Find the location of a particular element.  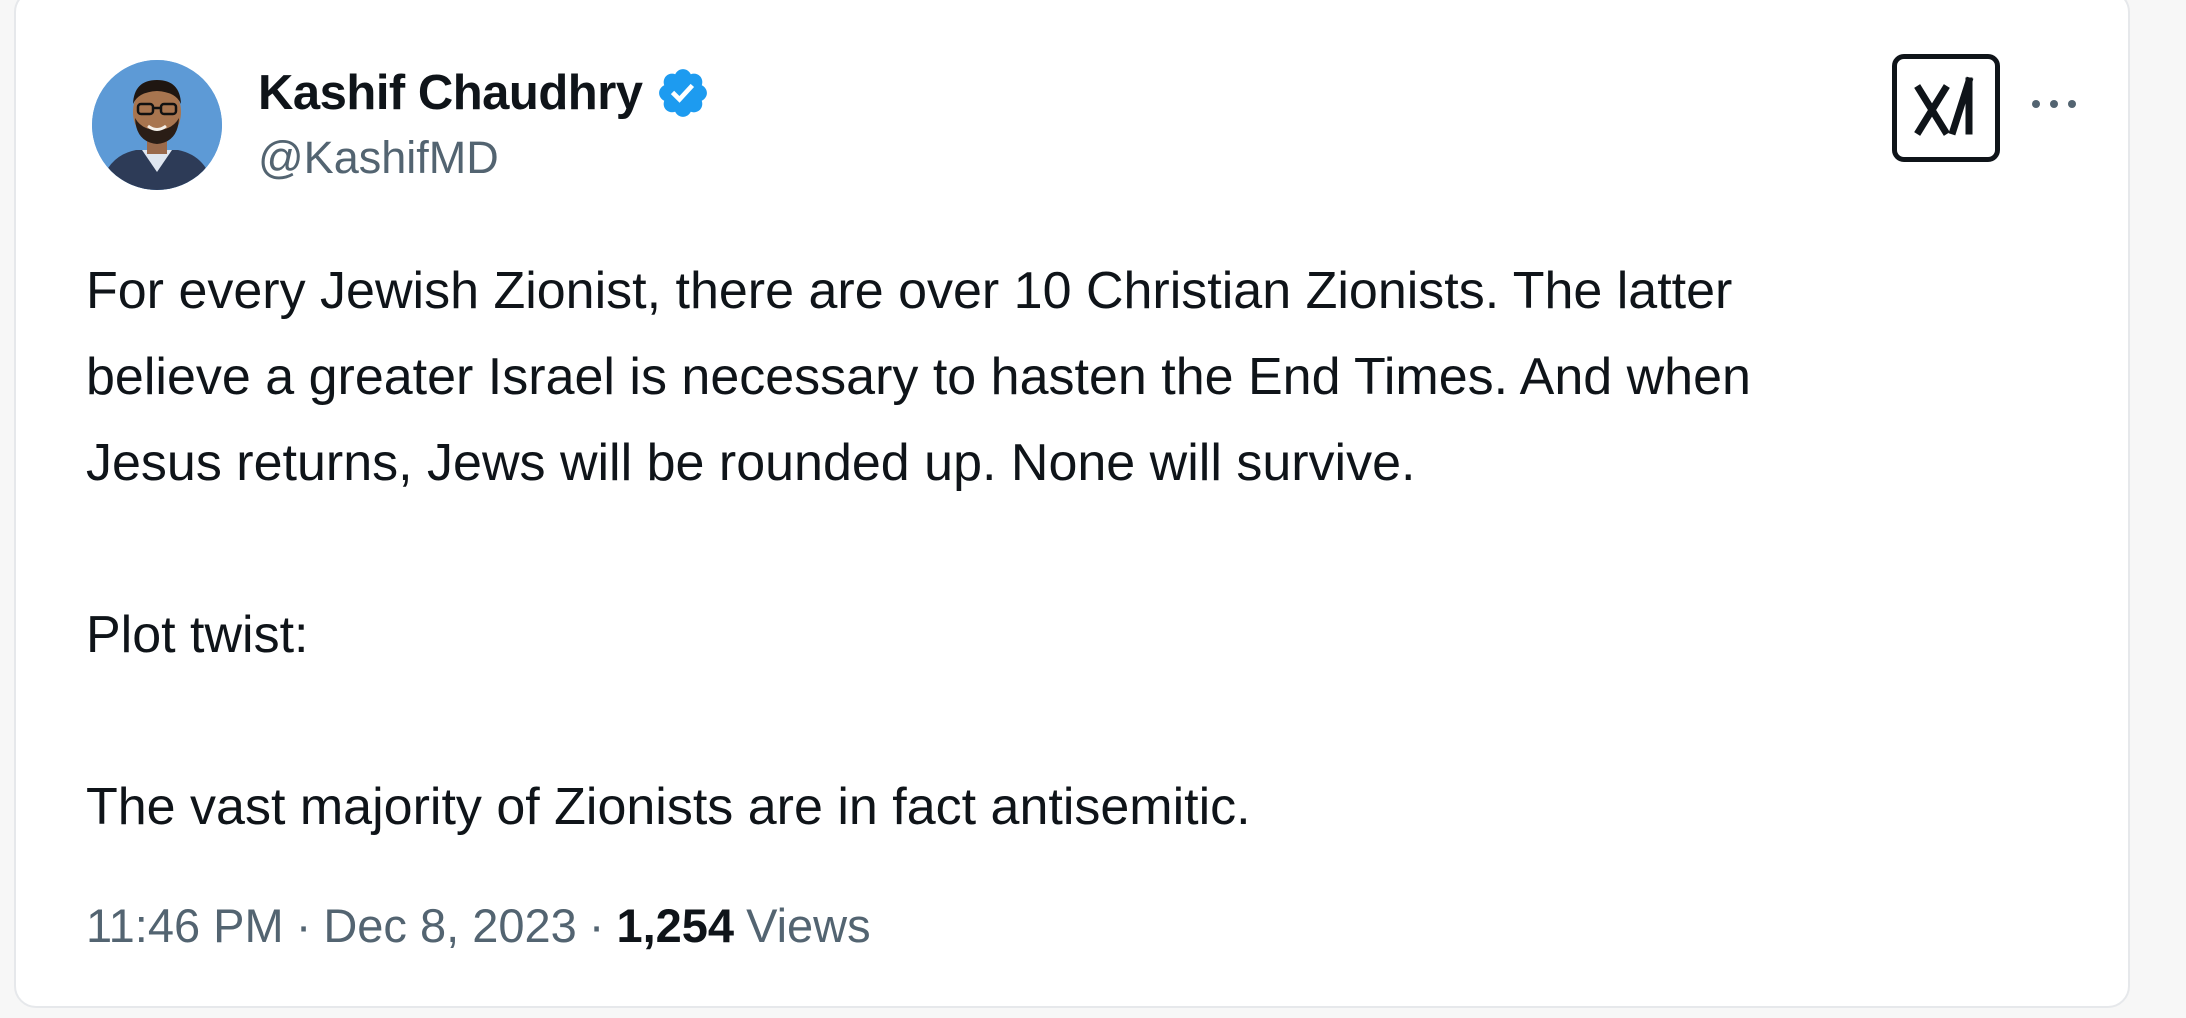

tweet-metadata: 11:46 PM · Dec 8, 2023 · 1,254 Views is located at coordinates (478, 925).